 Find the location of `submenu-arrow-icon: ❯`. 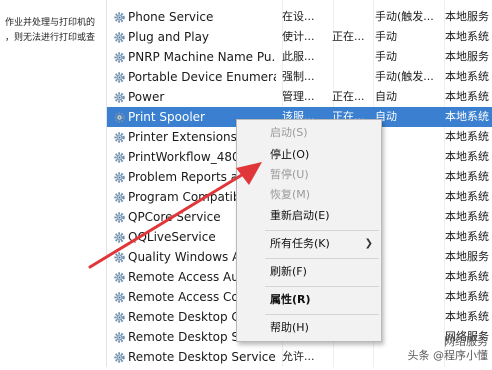

submenu-arrow-icon: ❯ is located at coordinates (368, 243).